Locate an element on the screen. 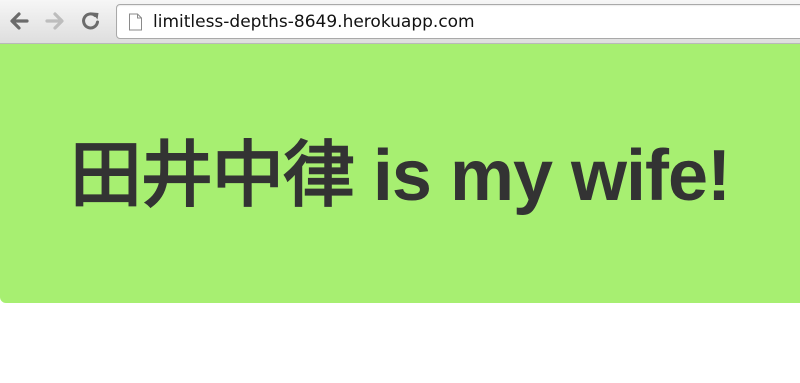  browser-toolbar: limitless-depths-8649.herokuapp.com is located at coordinates (400, 22).